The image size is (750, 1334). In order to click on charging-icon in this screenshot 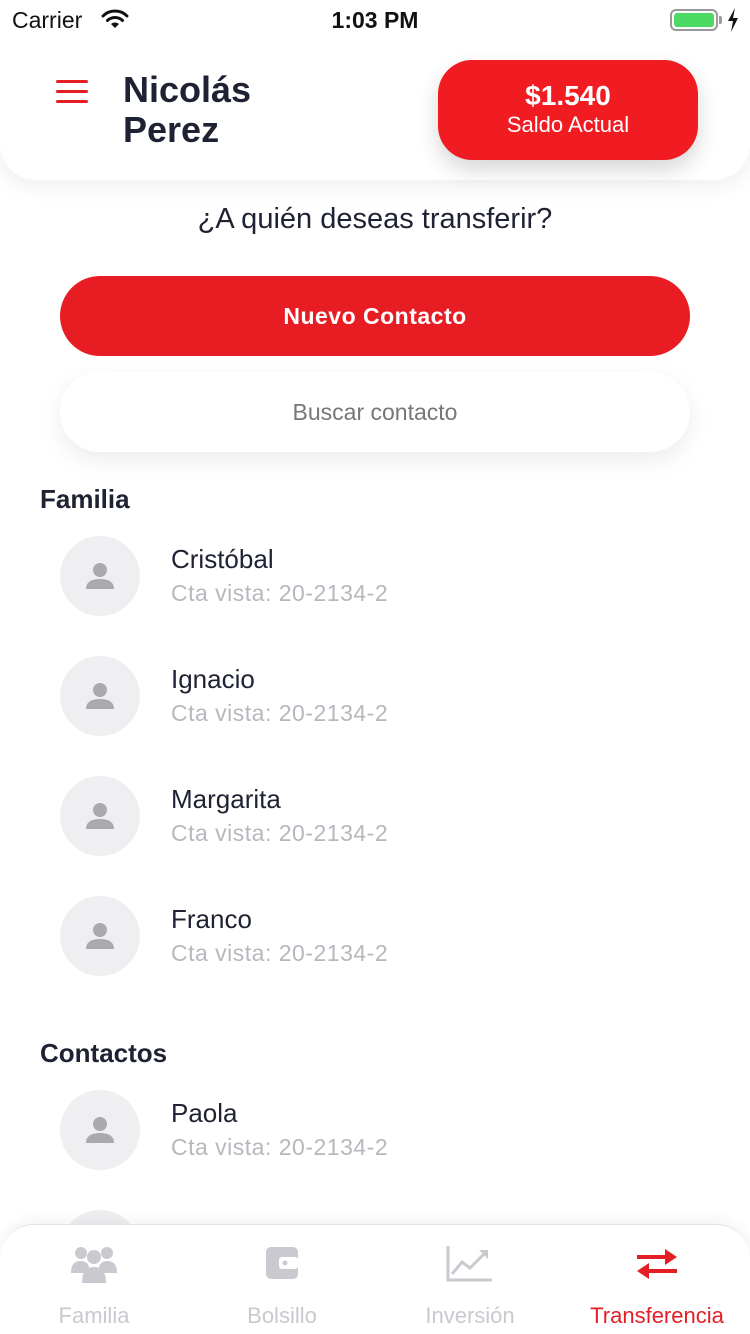, I will do `click(733, 22)`.